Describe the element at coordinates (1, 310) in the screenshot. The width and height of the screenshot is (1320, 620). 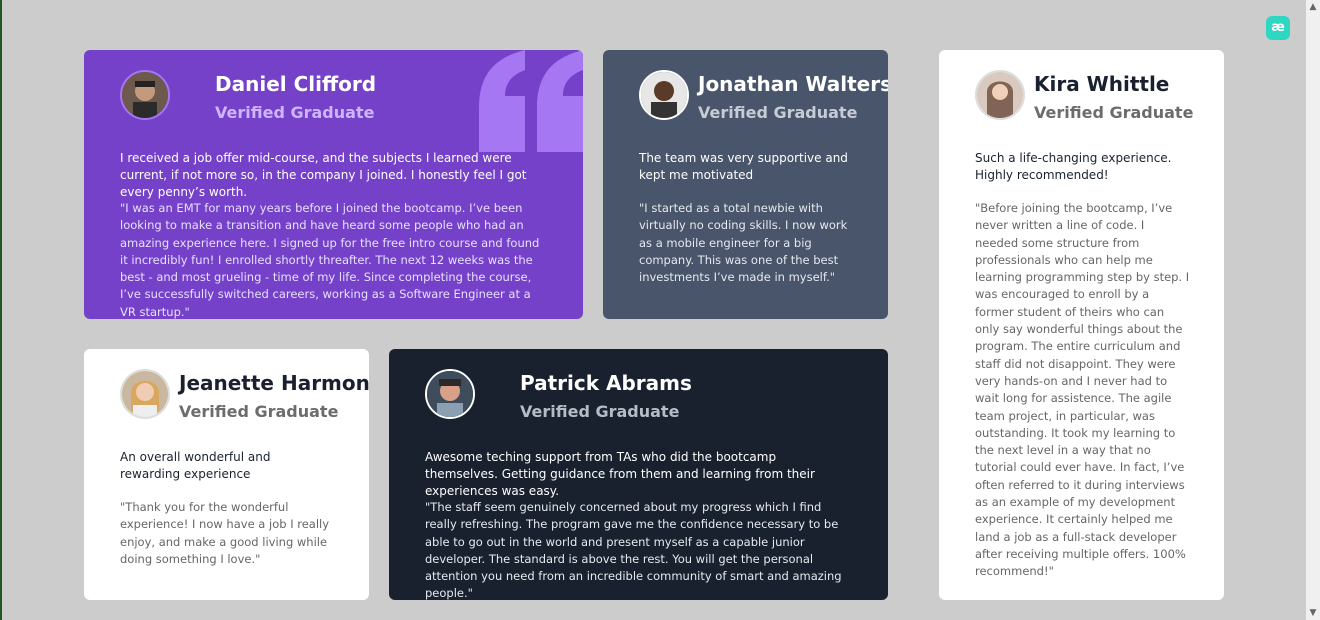
I see `window-edge` at that location.